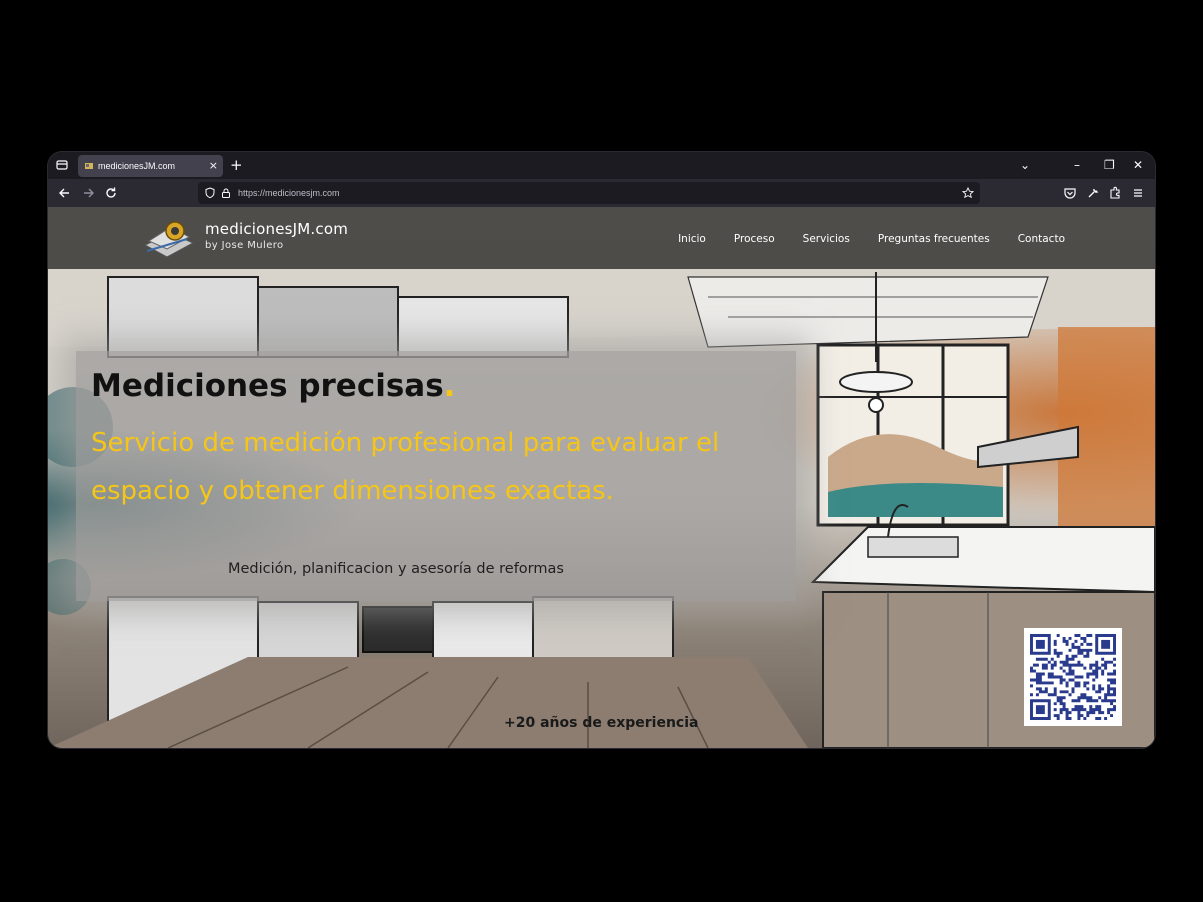 The width and height of the screenshot is (1203, 902). What do you see at coordinates (62, 165) in the screenshot?
I see `tab-list-icon` at bounding box center [62, 165].